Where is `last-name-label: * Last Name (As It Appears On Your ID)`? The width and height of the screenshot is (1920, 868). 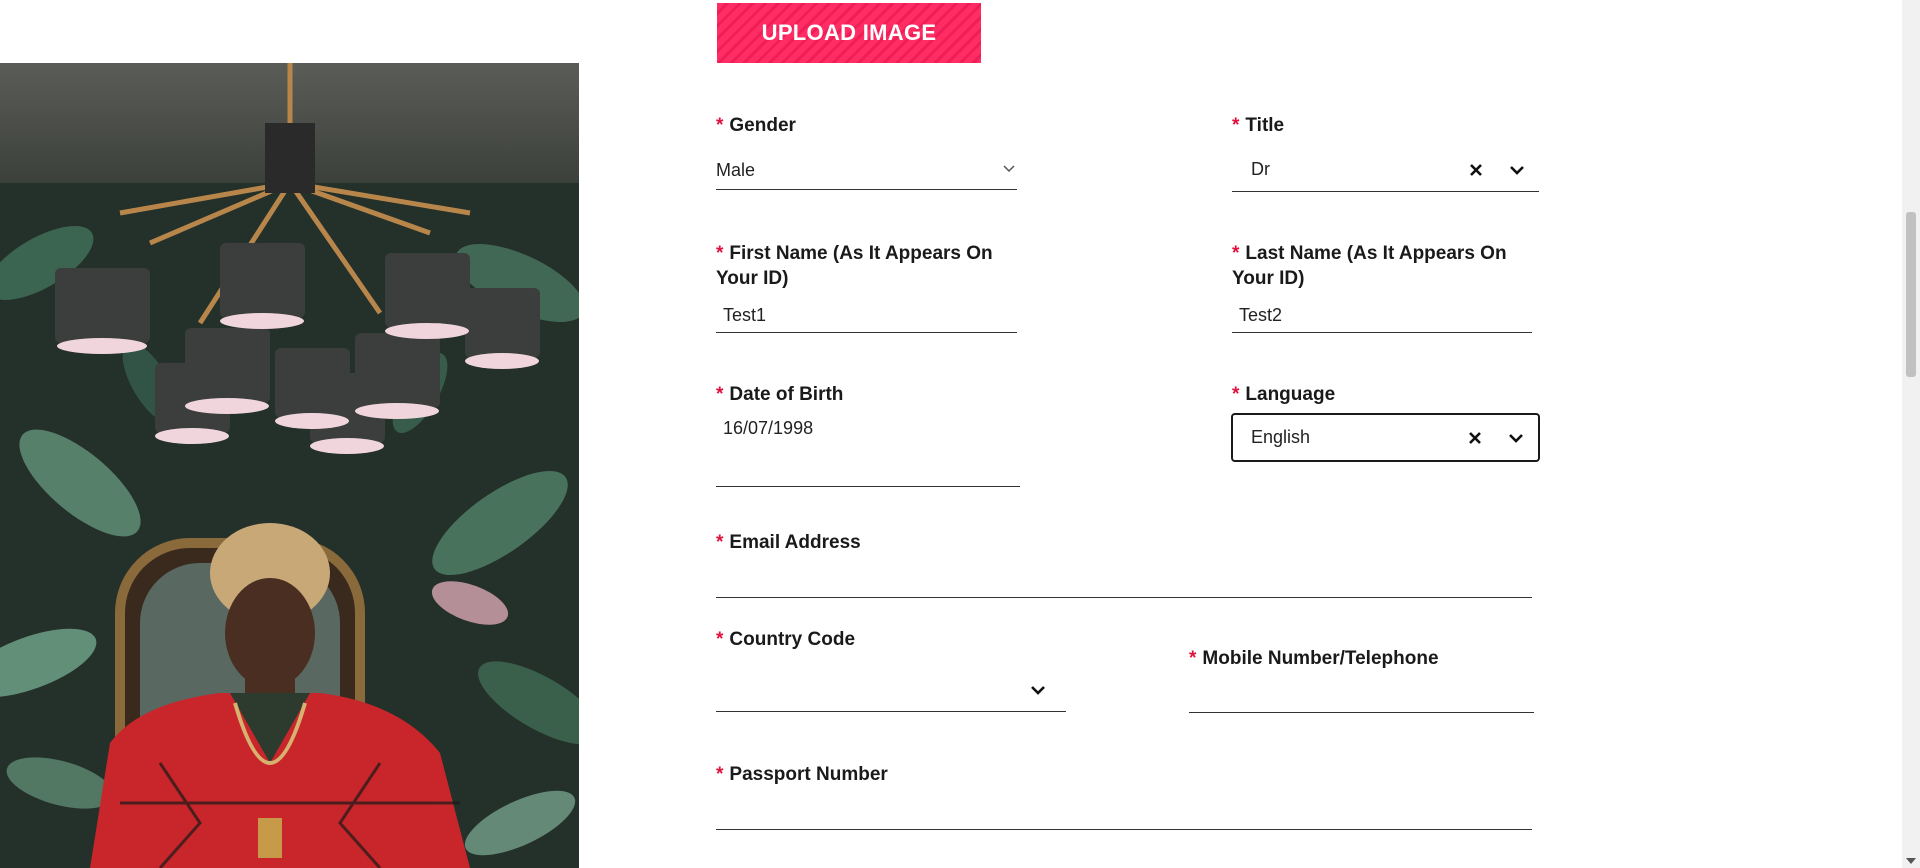 last-name-label: * Last Name (As It Appears On Your ID) is located at coordinates (1369, 266).